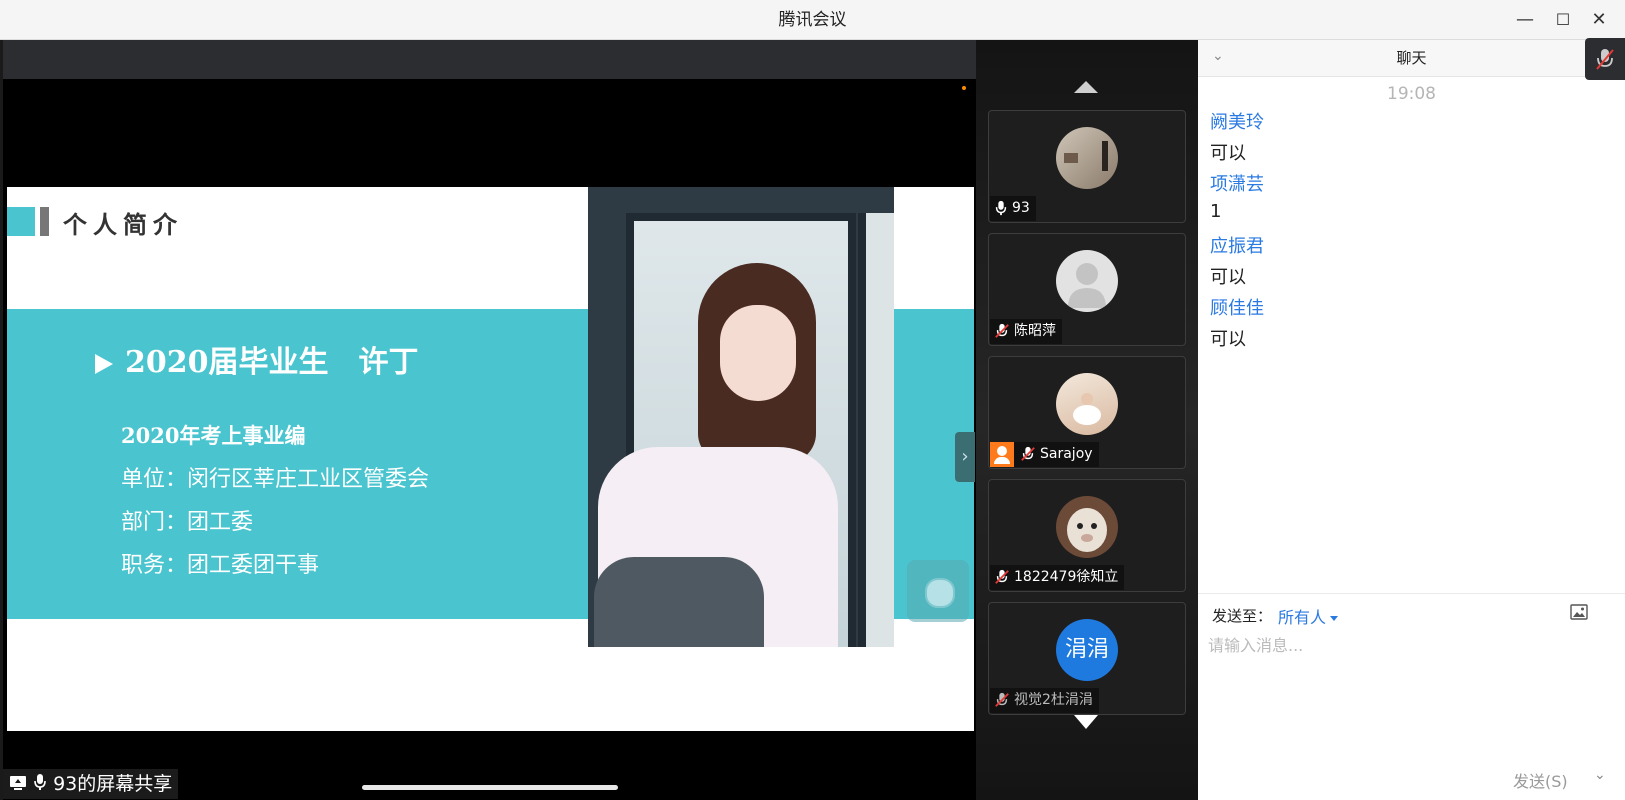 This screenshot has height=800, width=1625. What do you see at coordinates (1086, 87) in the screenshot?
I see `scroll-up-arrow-icon` at bounding box center [1086, 87].